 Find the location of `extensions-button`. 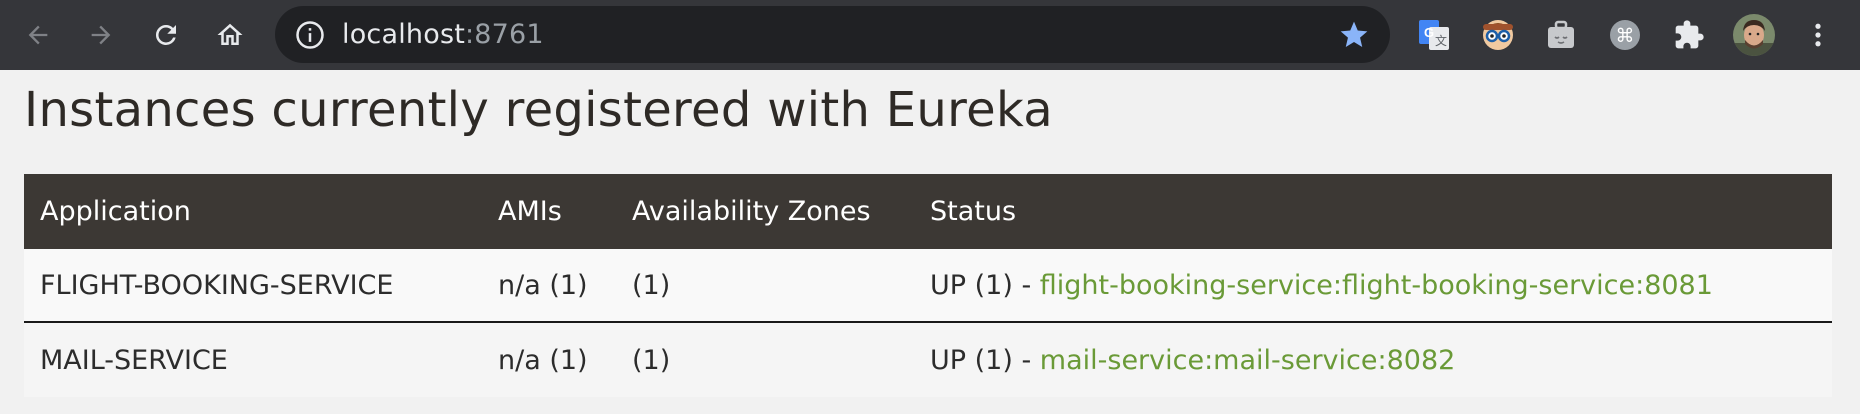

extensions-button is located at coordinates (1689, 35).